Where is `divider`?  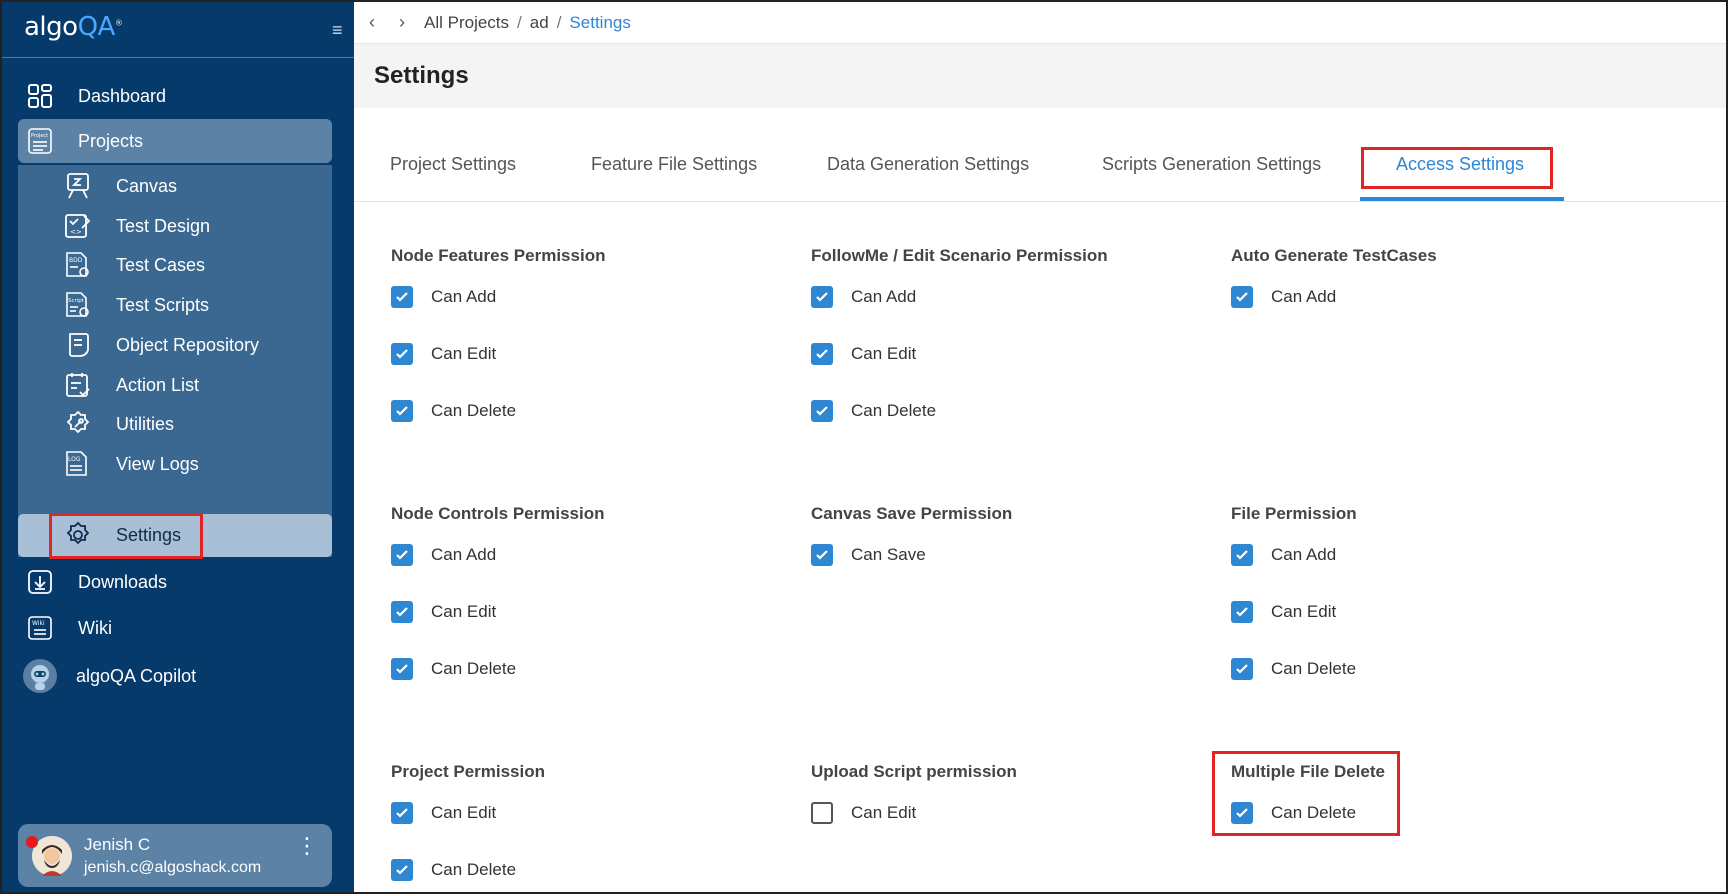 divider is located at coordinates (178, 57).